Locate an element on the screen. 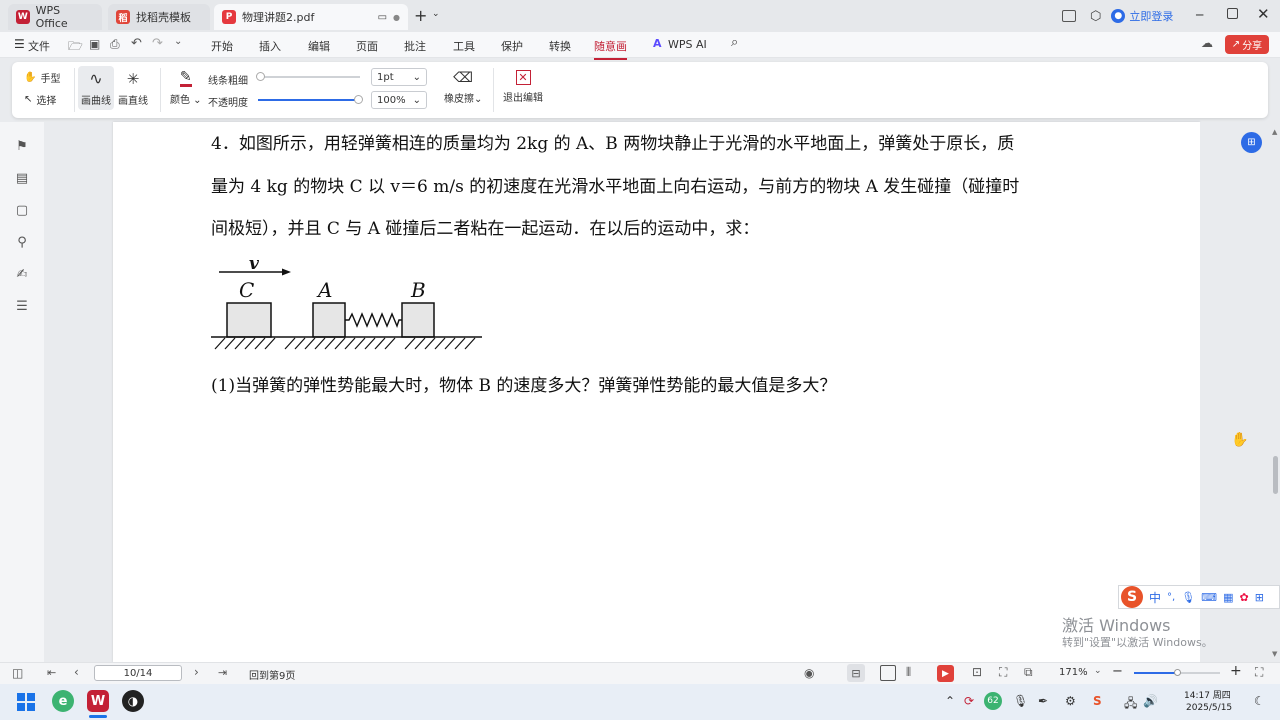  tray-volume-icon: 🔊 is located at coordinates (1150, 701).